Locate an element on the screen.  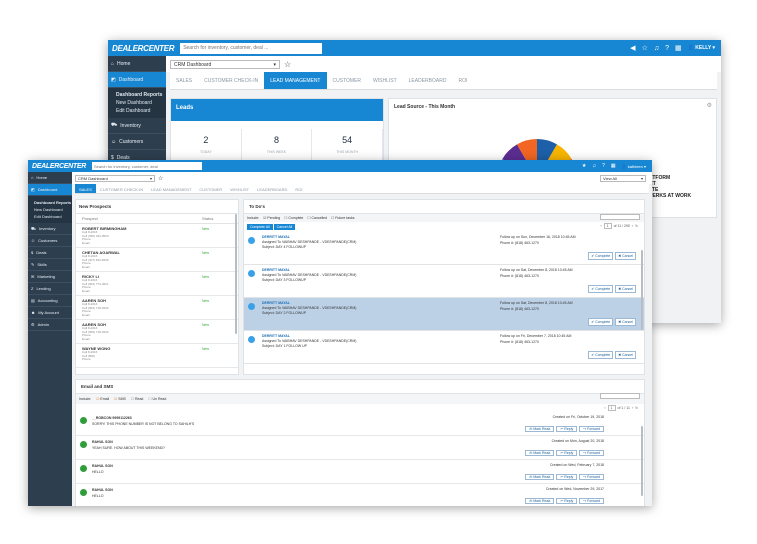
search-input is located at coordinates (251, 48).